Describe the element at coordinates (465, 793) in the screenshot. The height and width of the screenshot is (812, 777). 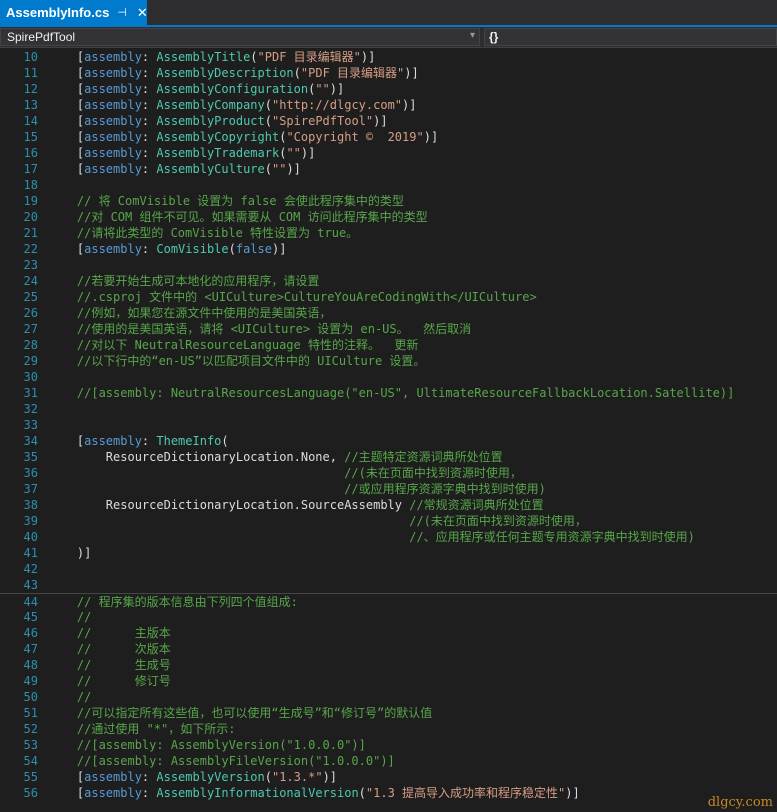
I see `code-token: "1.3 提高导入成功率和程序稳定性"` at that location.